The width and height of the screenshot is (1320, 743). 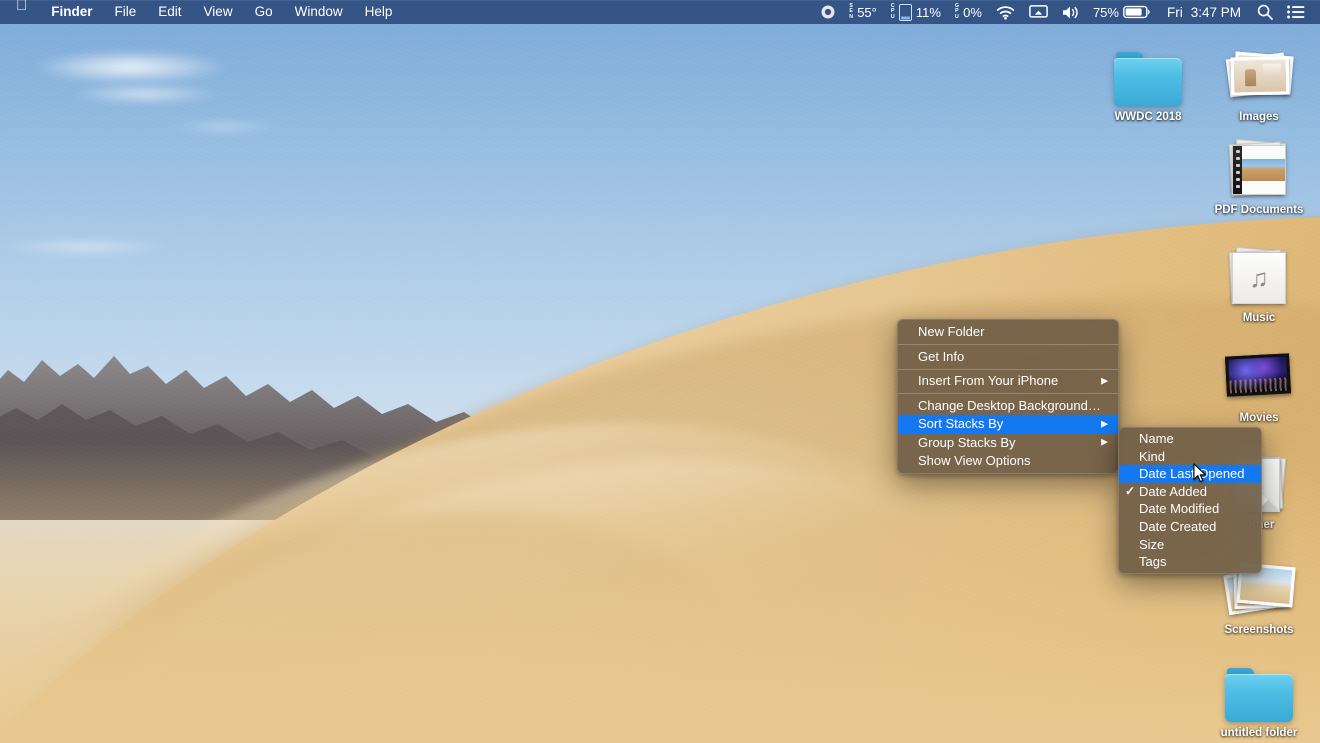 What do you see at coordinates (892, 11) in the screenshot?
I see `cpu-label-icon: C P U` at bounding box center [892, 11].